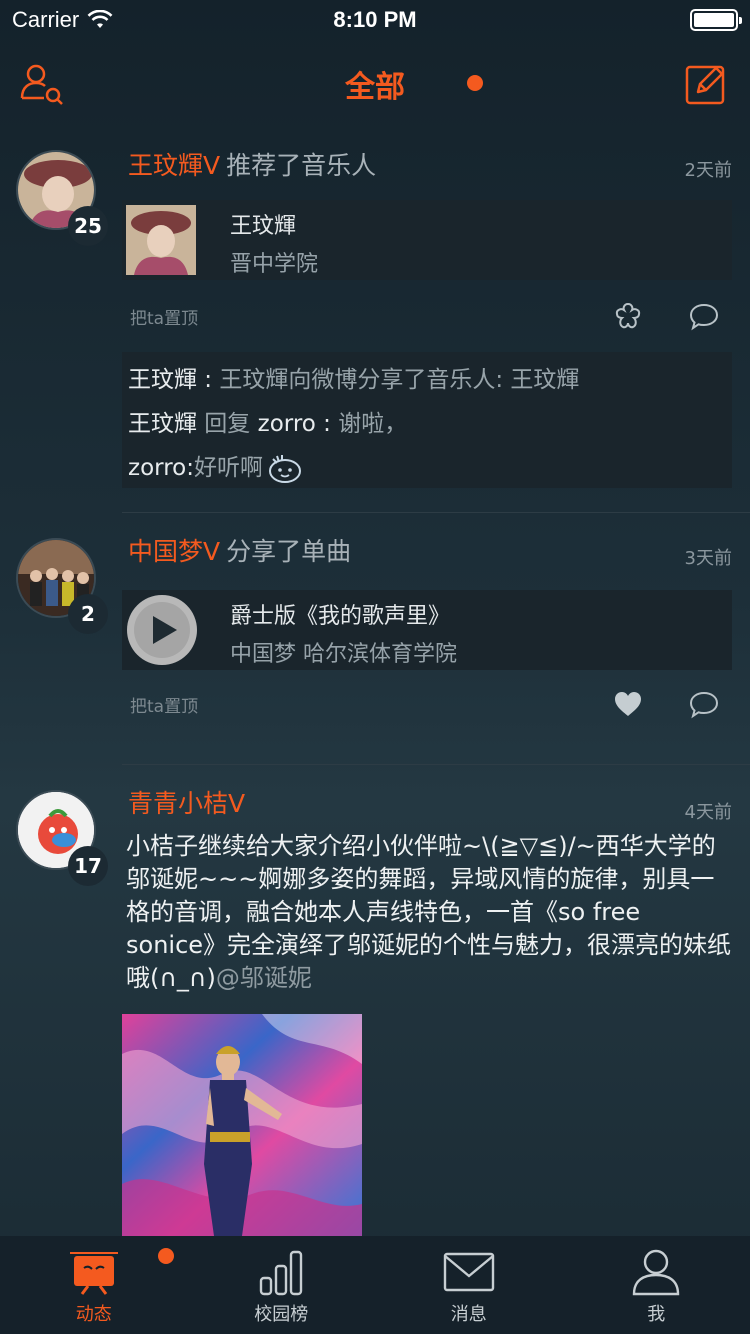 The image size is (750, 1334). I want to click on tab-label: 我, so click(656, 1314).